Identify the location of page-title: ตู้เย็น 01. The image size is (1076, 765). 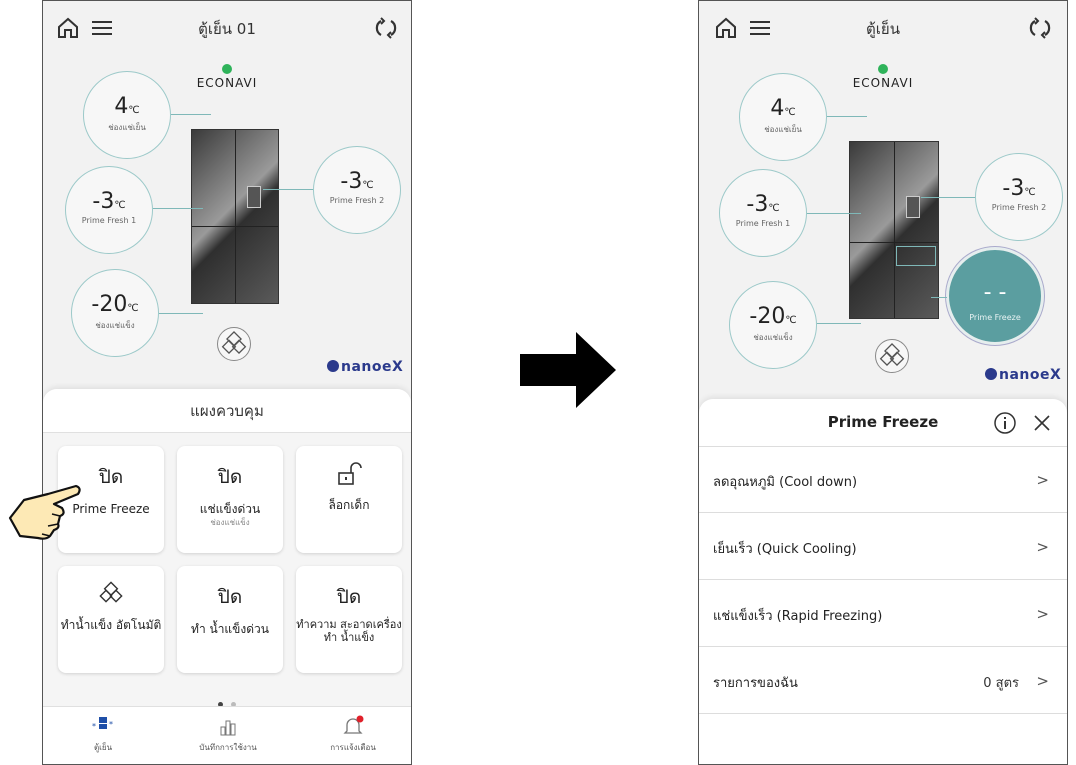
(227, 29).